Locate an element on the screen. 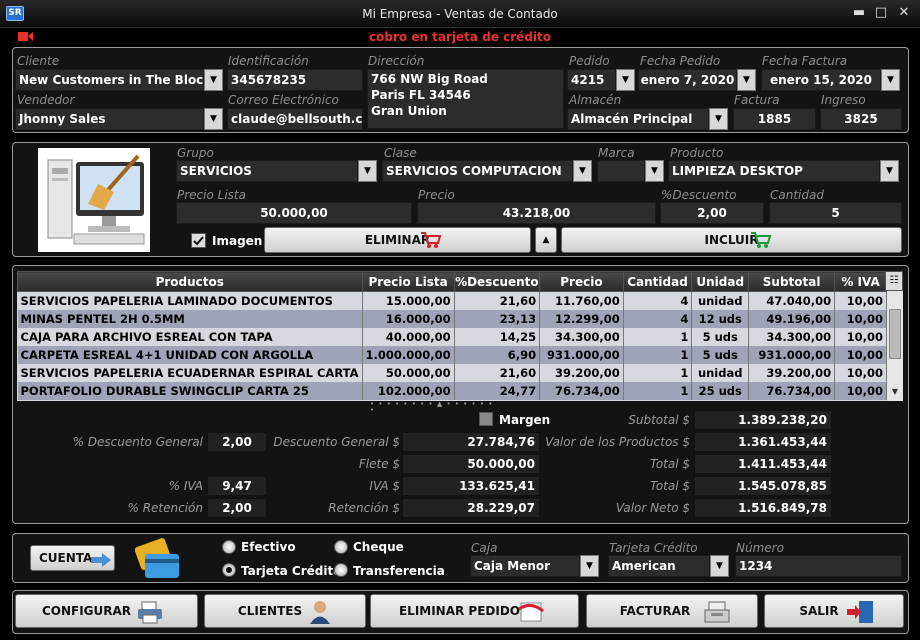  facturar-button: FACTURAR is located at coordinates (672, 611).